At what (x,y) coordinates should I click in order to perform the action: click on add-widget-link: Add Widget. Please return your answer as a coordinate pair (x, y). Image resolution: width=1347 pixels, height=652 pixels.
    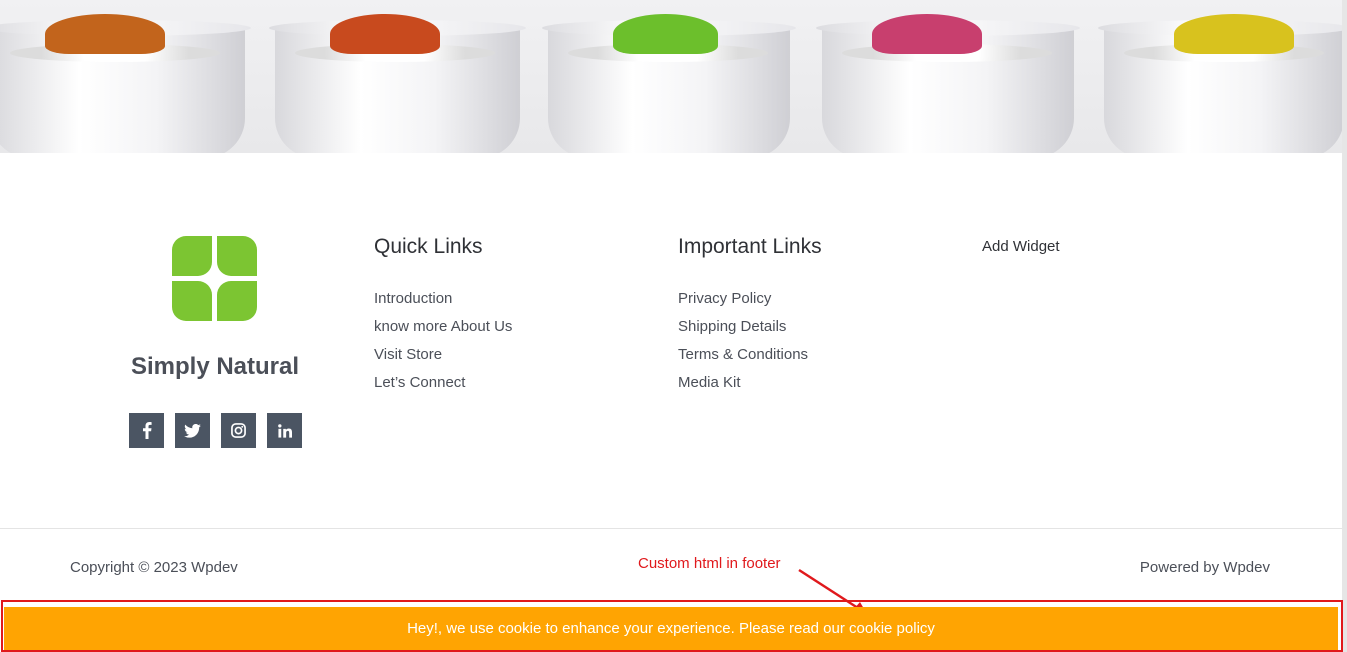
    Looking at the image, I should click on (1021, 246).